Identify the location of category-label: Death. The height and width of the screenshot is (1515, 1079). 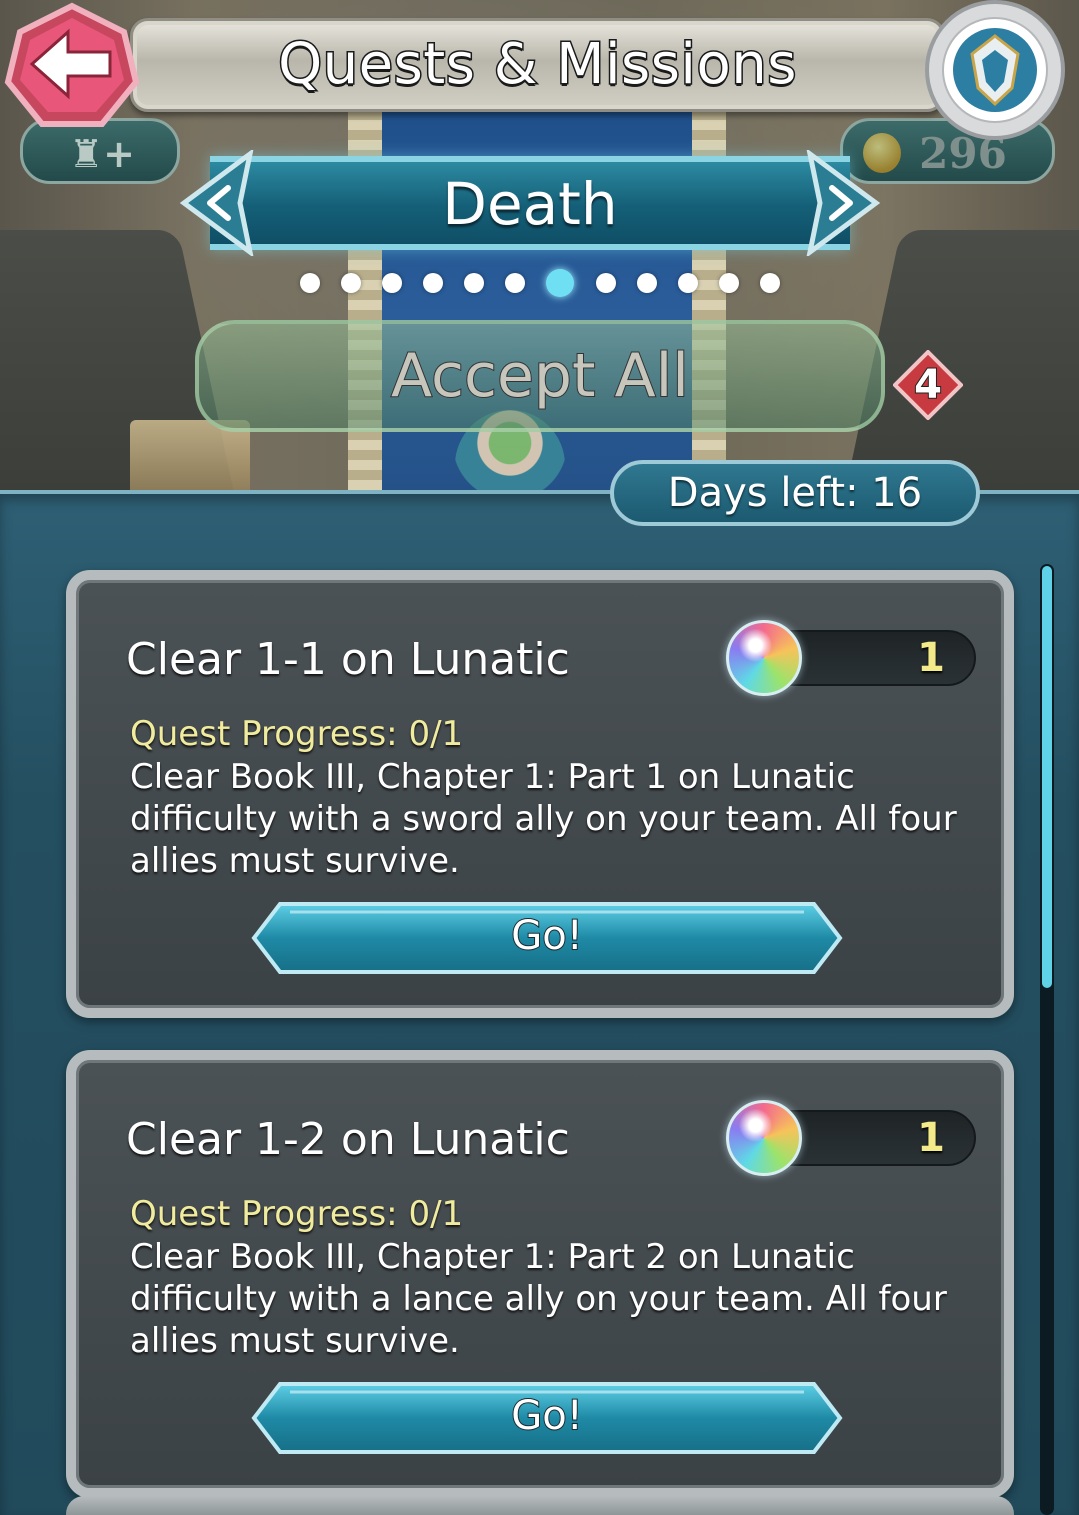
(530, 204).